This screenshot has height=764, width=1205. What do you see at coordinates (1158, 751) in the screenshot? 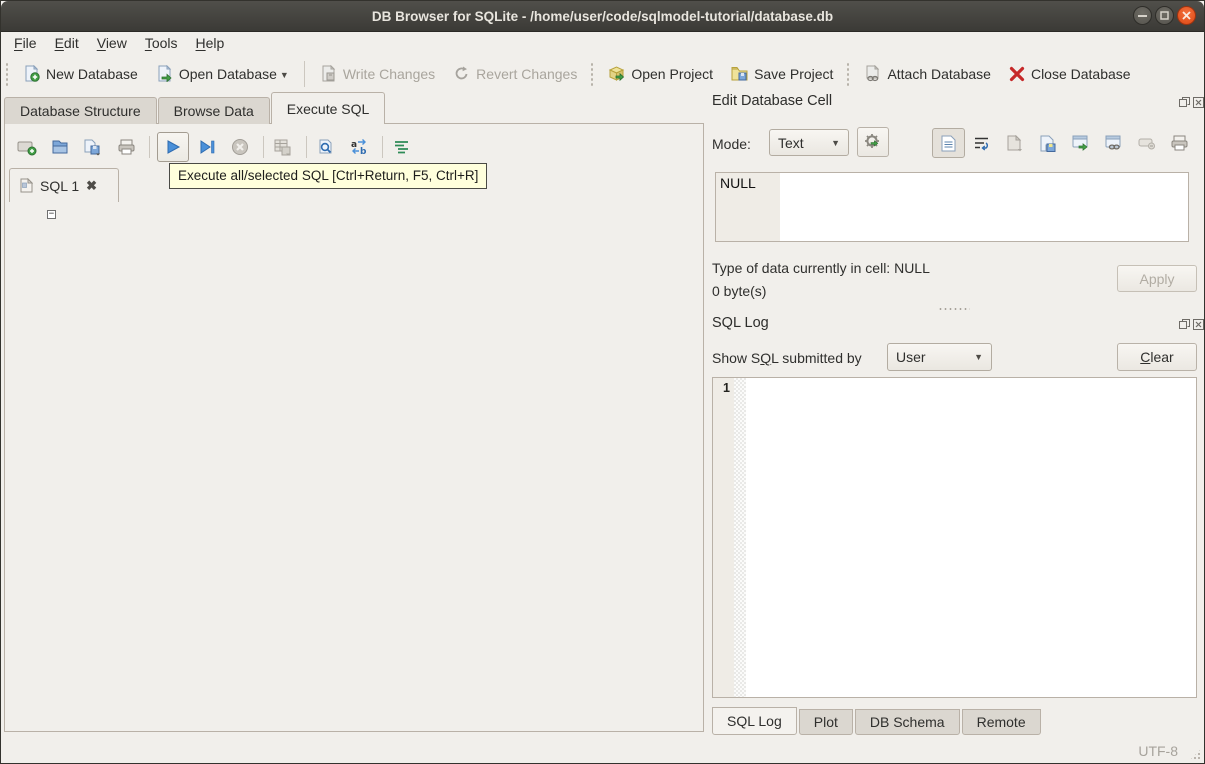
I see `encoding-status: UTF-8` at bounding box center [1158, 751].